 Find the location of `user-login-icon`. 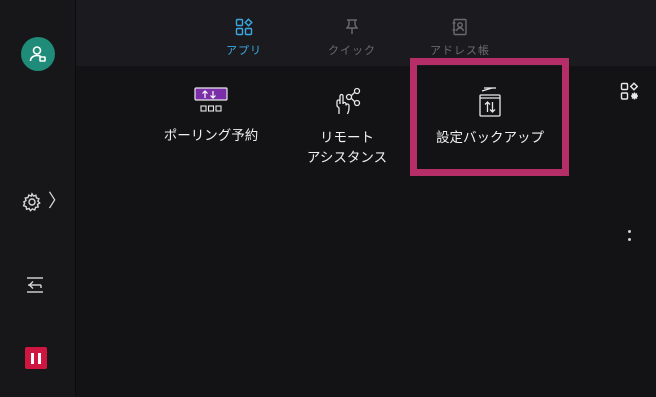

user-login-icon is located at coordinates (37, 54).